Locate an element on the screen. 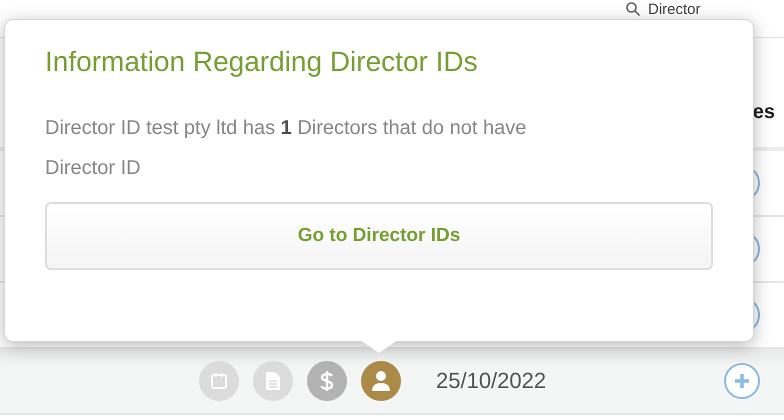 The image size is (784, 420). plus-icon is located at coordinates (742, 381).